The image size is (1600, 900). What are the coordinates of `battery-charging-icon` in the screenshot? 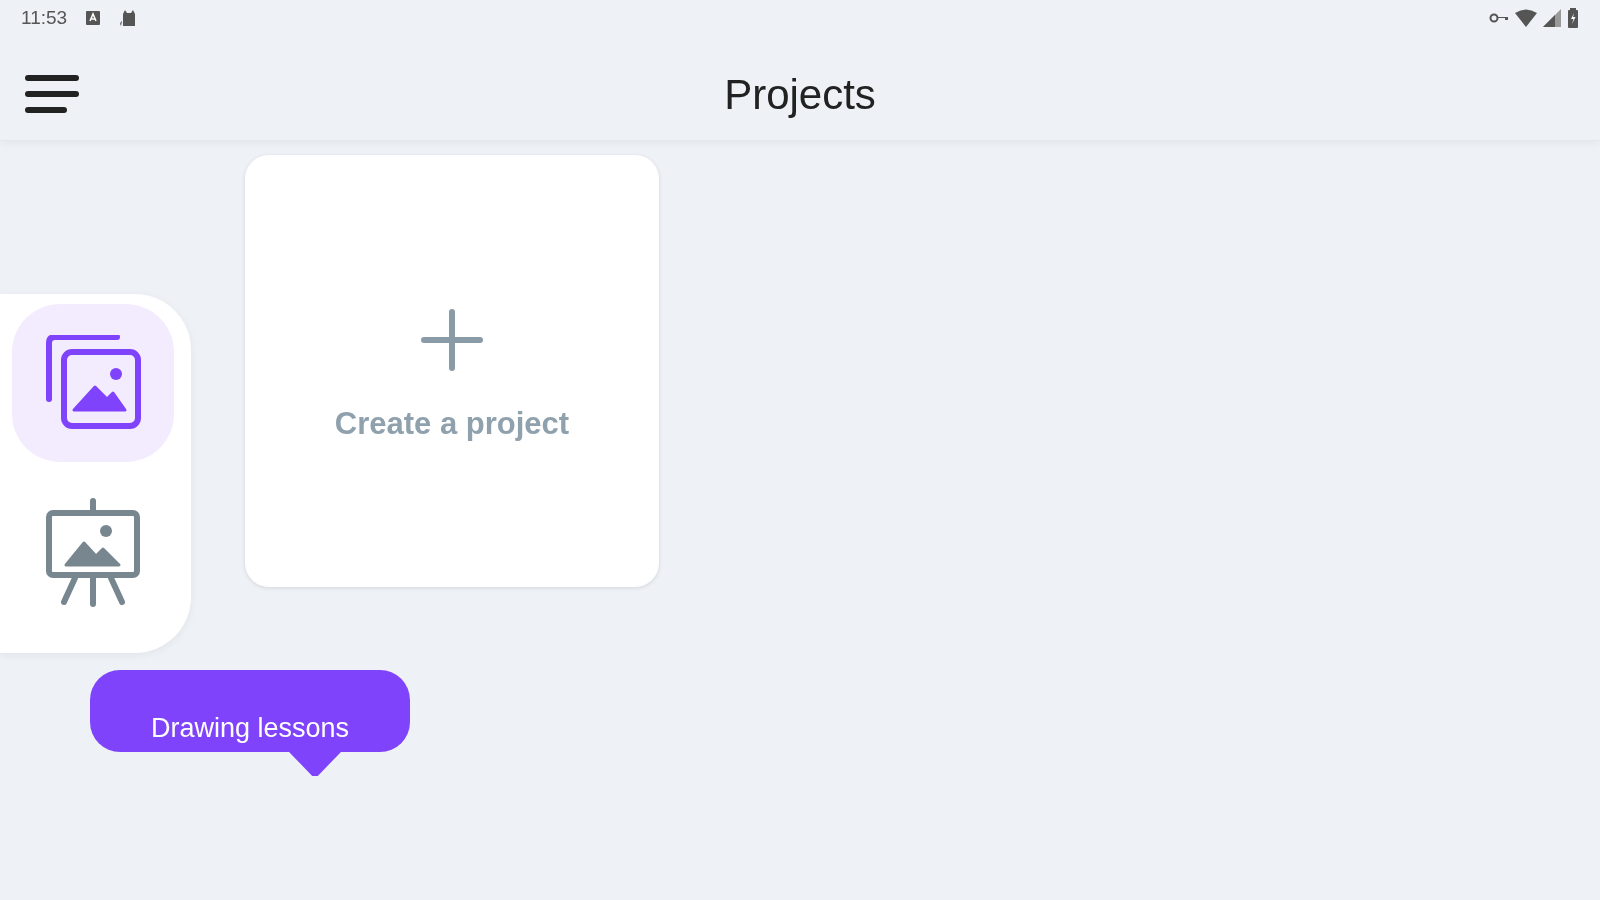 It's located at (1573, 18).